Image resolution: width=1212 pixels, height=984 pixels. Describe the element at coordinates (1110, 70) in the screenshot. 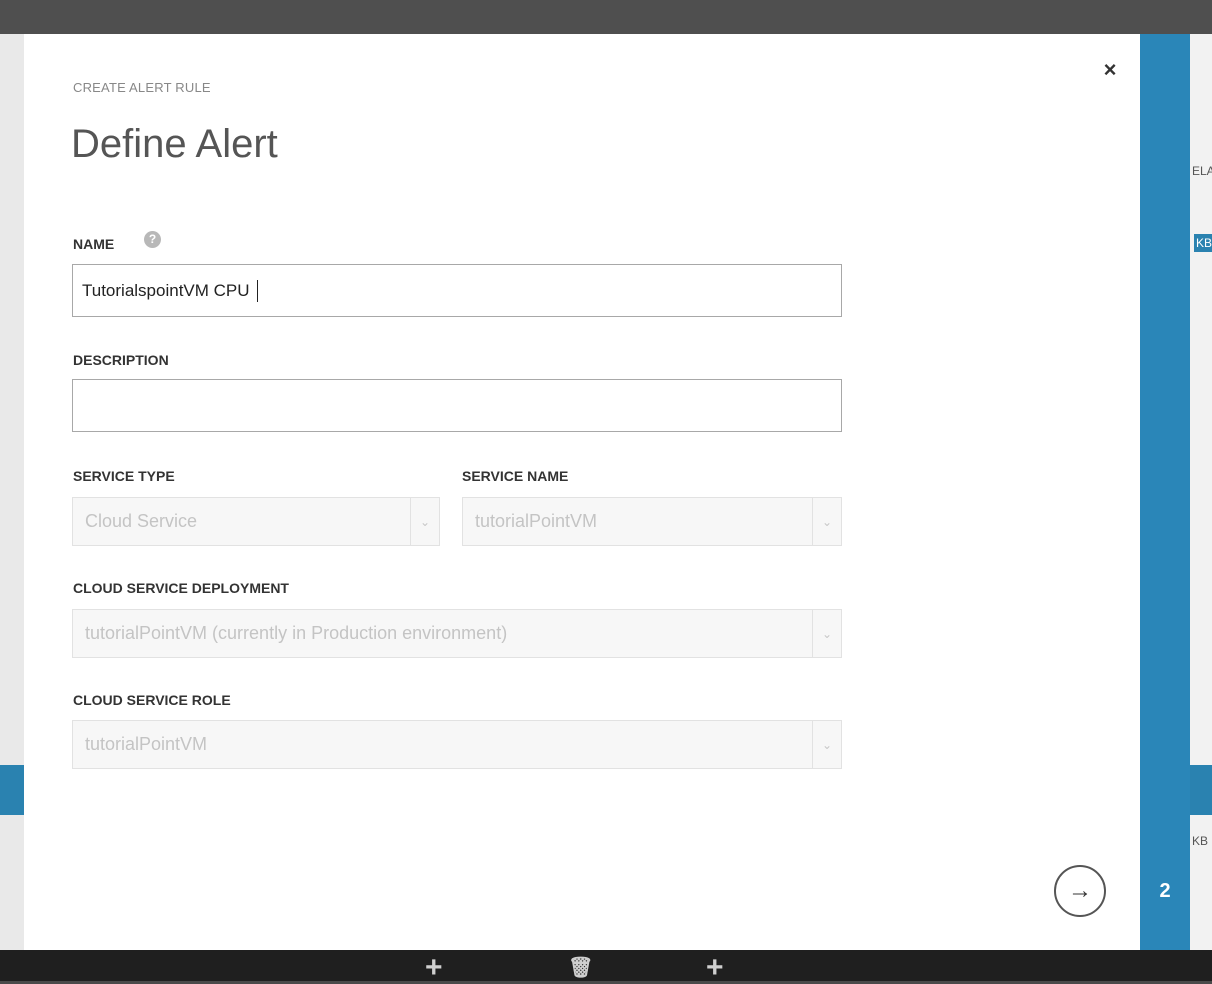

I see `close-icon: ×` at that location.